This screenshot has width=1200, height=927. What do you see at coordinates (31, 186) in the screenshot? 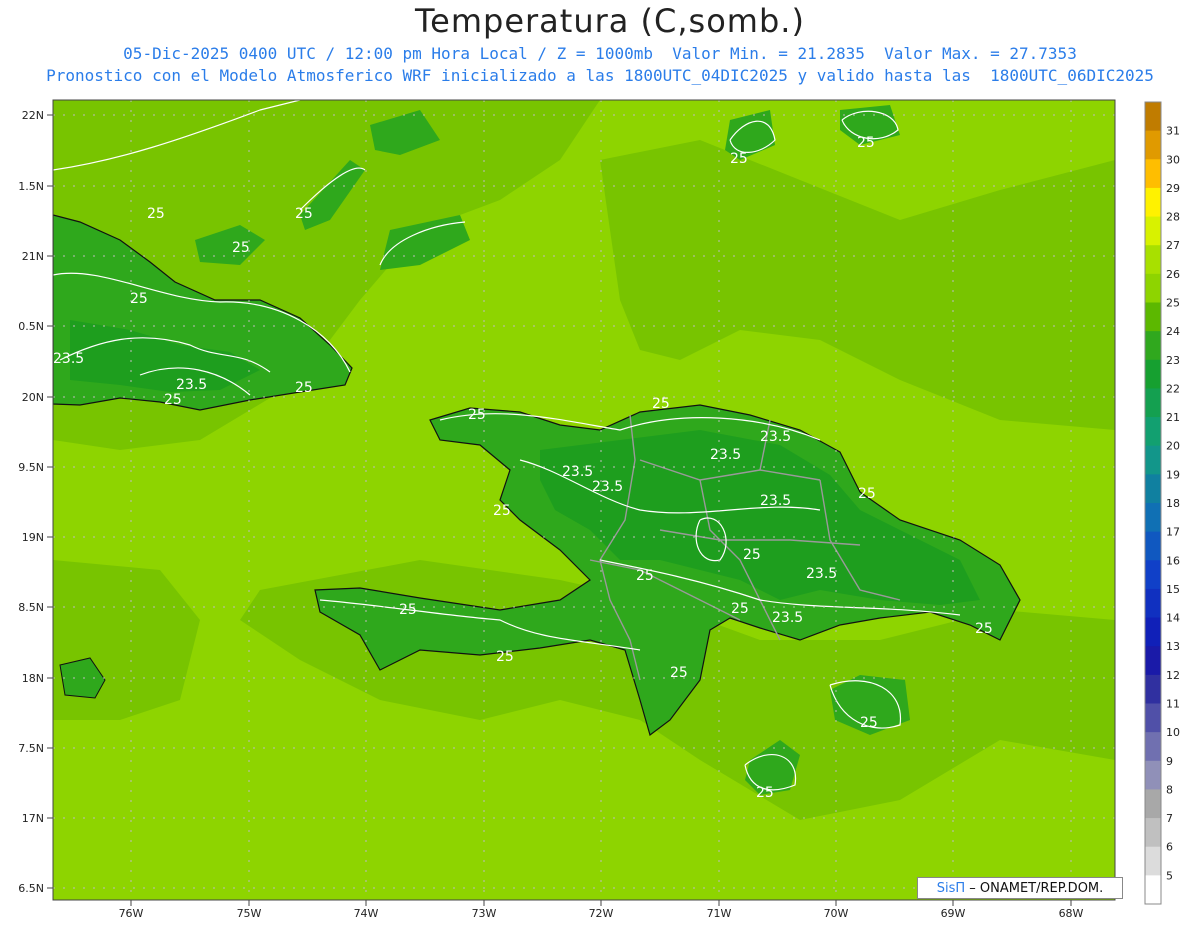
I see `lat-label: 1.5N` at bounding box center [31, 186].